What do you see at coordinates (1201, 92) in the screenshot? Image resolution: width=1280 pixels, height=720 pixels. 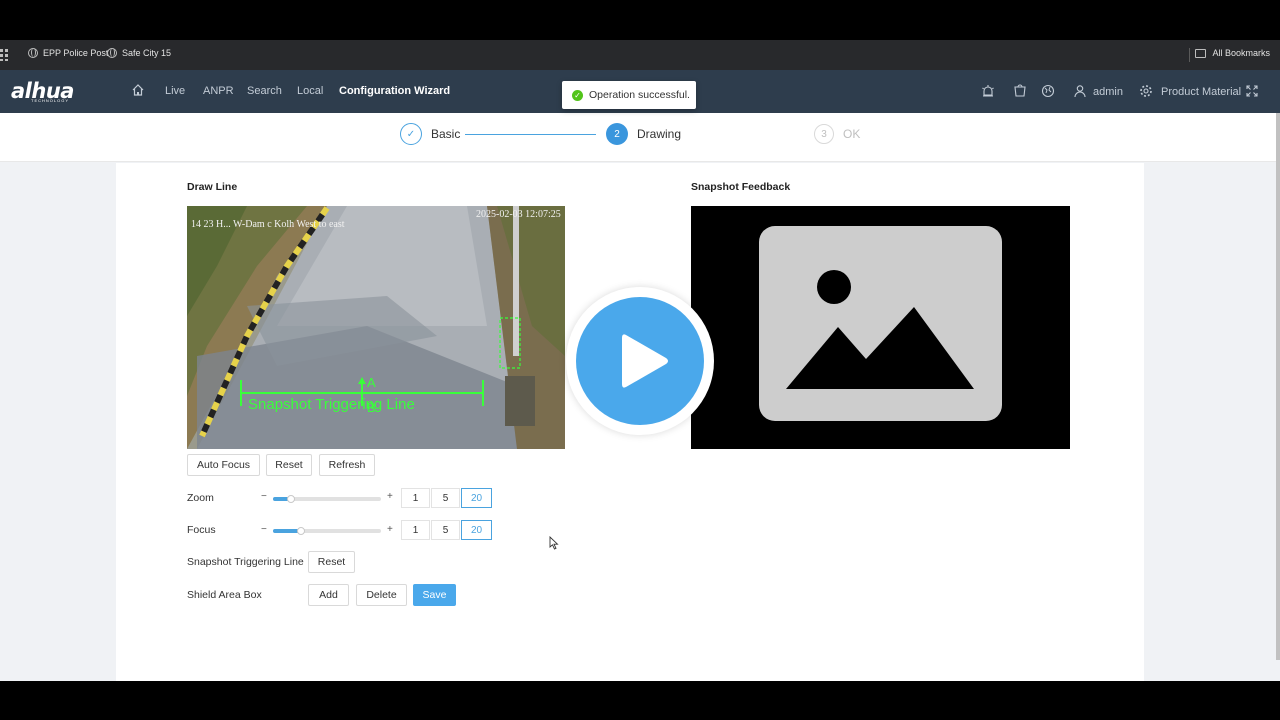 I see `product-material-link: Product Material` at bounding box center [1201, 92].